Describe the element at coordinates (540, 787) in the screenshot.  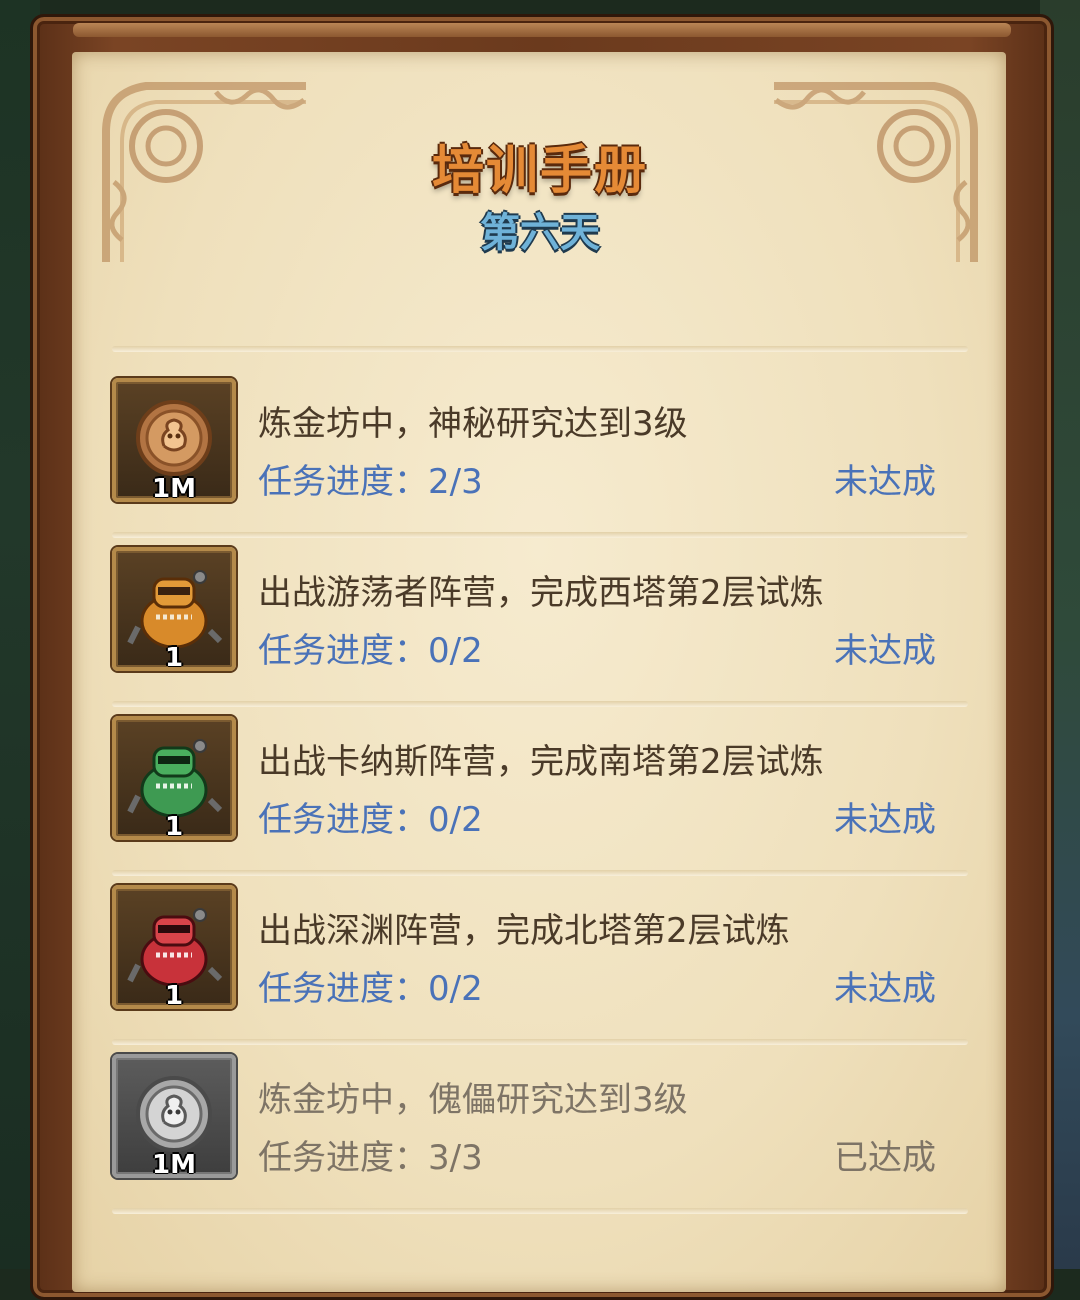
I see `task-row: 1 出战卡纳斯阵营，完成南塔第2层试炼 任务进度：0/2 未达成` at that location.